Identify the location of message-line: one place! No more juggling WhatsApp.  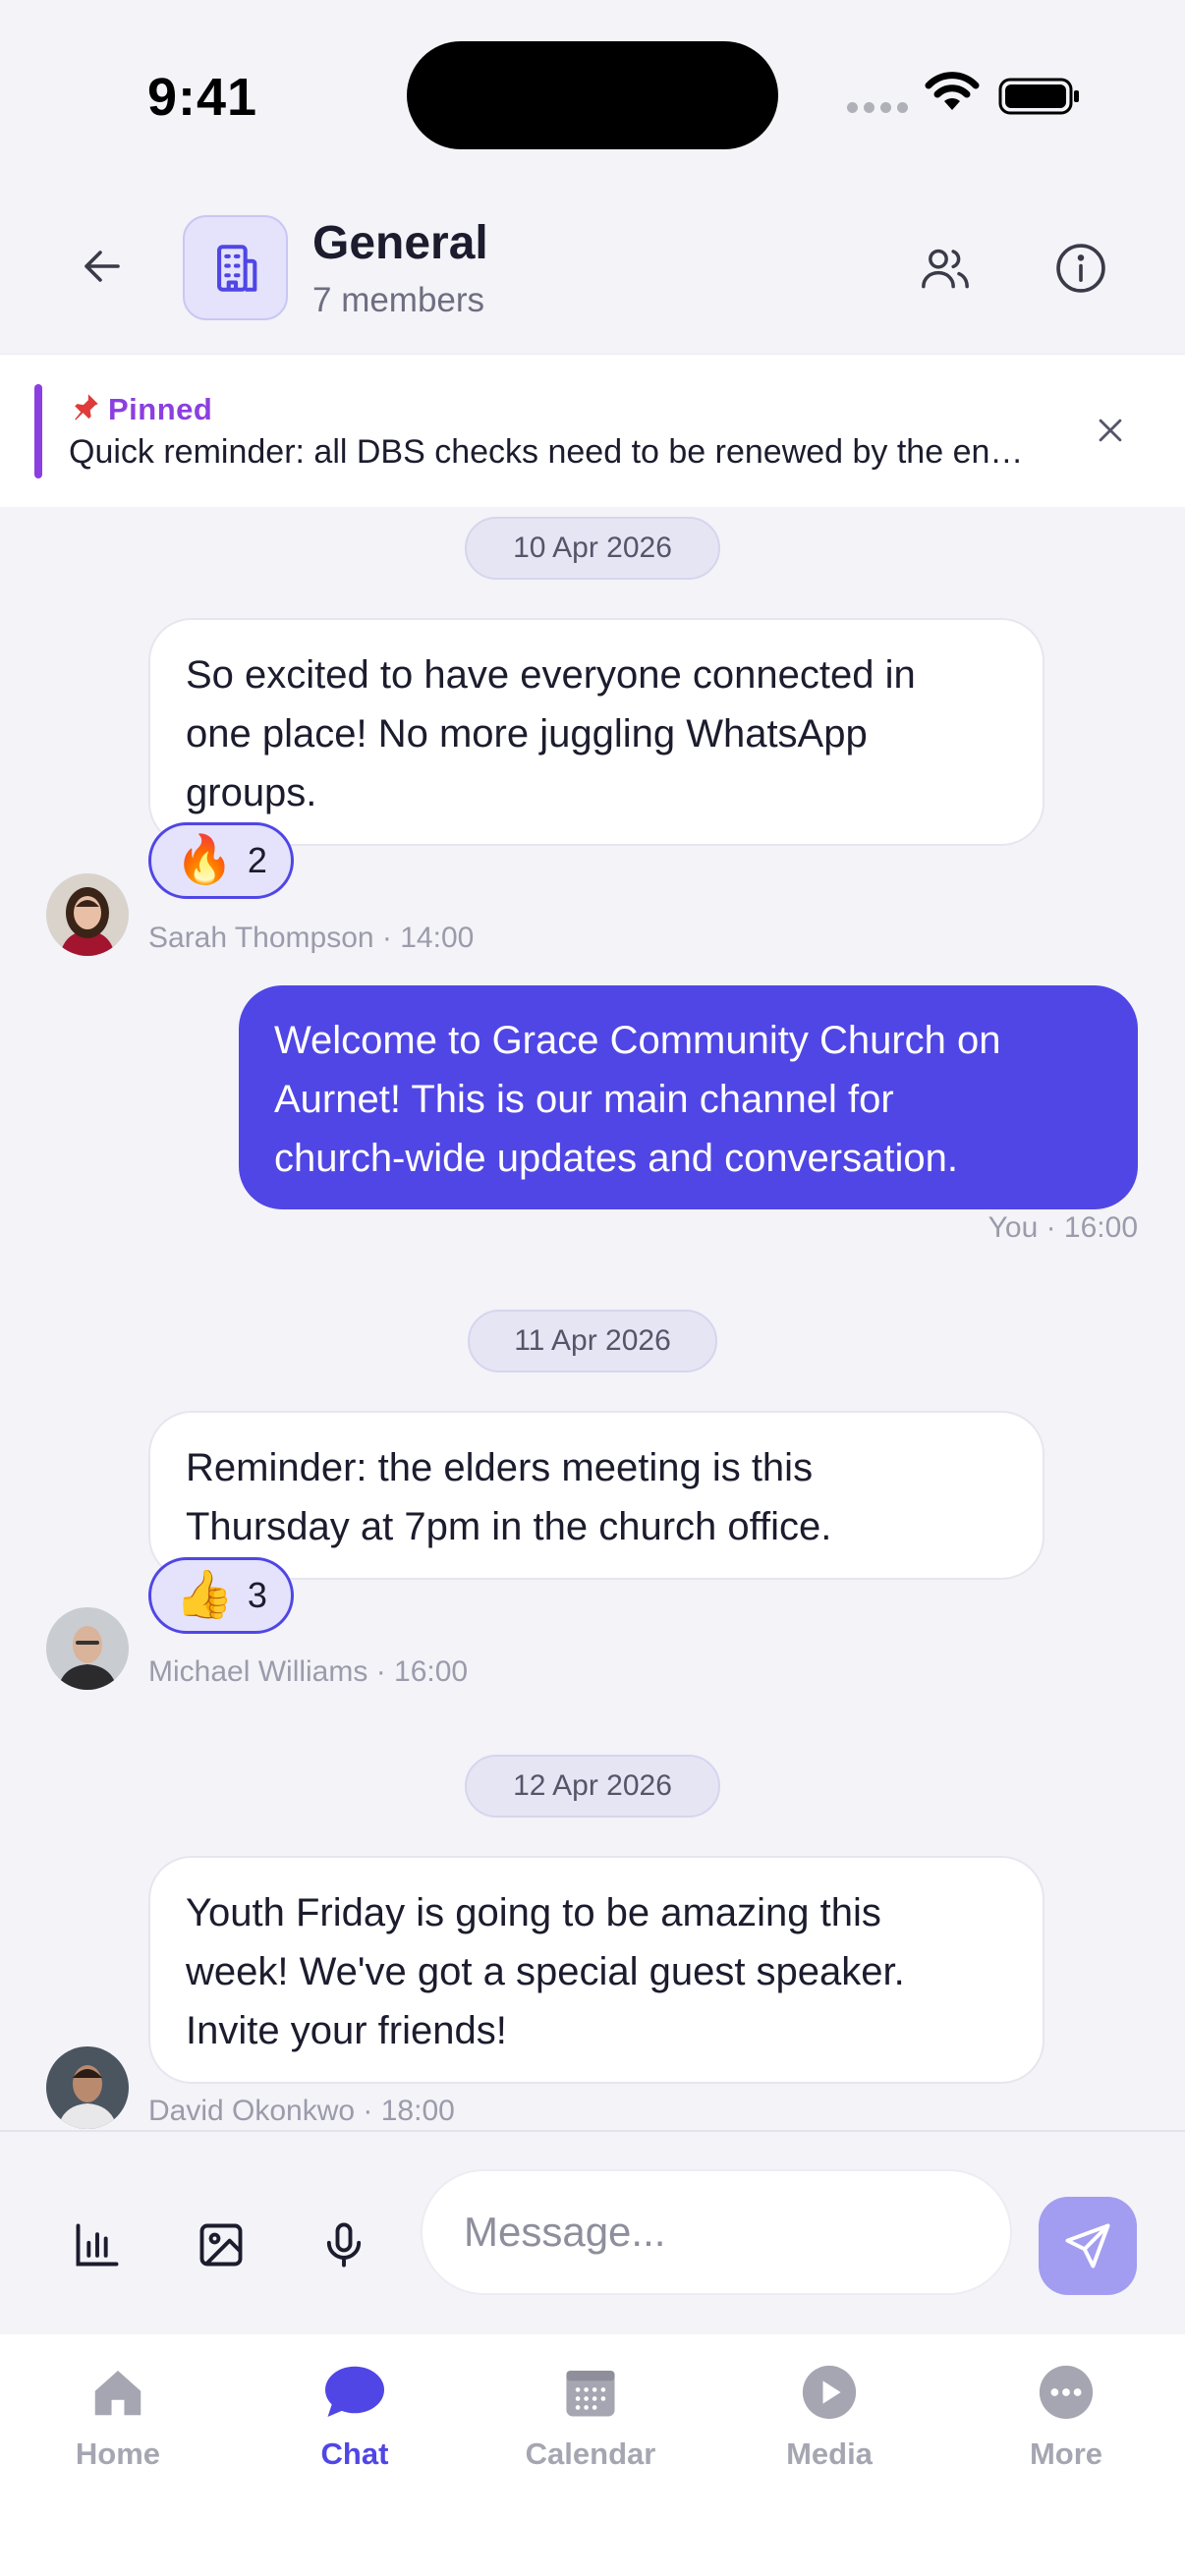
(527, 734).